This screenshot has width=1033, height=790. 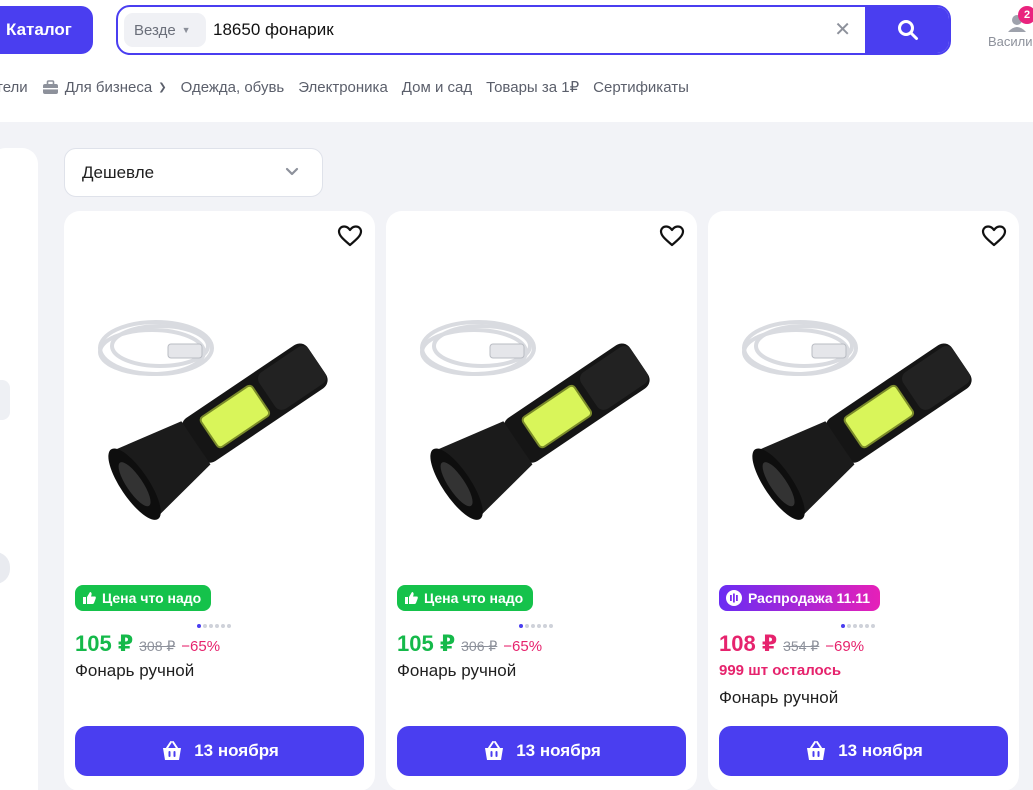 I want to click on nav-item-label: Товары за 1₽, so click(x=533, y=87).